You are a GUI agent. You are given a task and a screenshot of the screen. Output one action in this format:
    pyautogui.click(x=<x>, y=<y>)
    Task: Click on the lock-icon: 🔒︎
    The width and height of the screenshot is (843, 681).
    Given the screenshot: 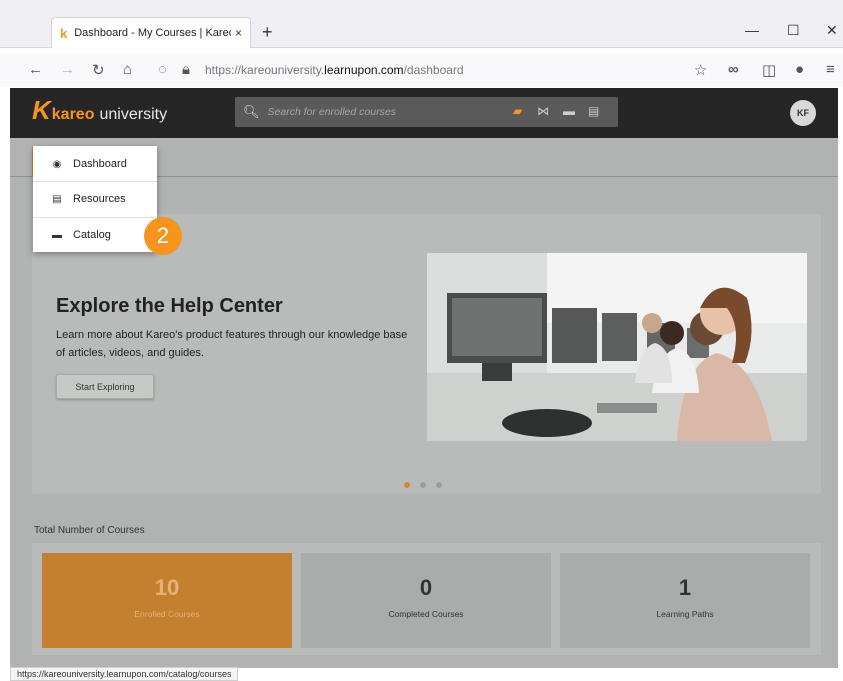 What is the action you would take?
    pyautogui.click(x=186, y=69)
    